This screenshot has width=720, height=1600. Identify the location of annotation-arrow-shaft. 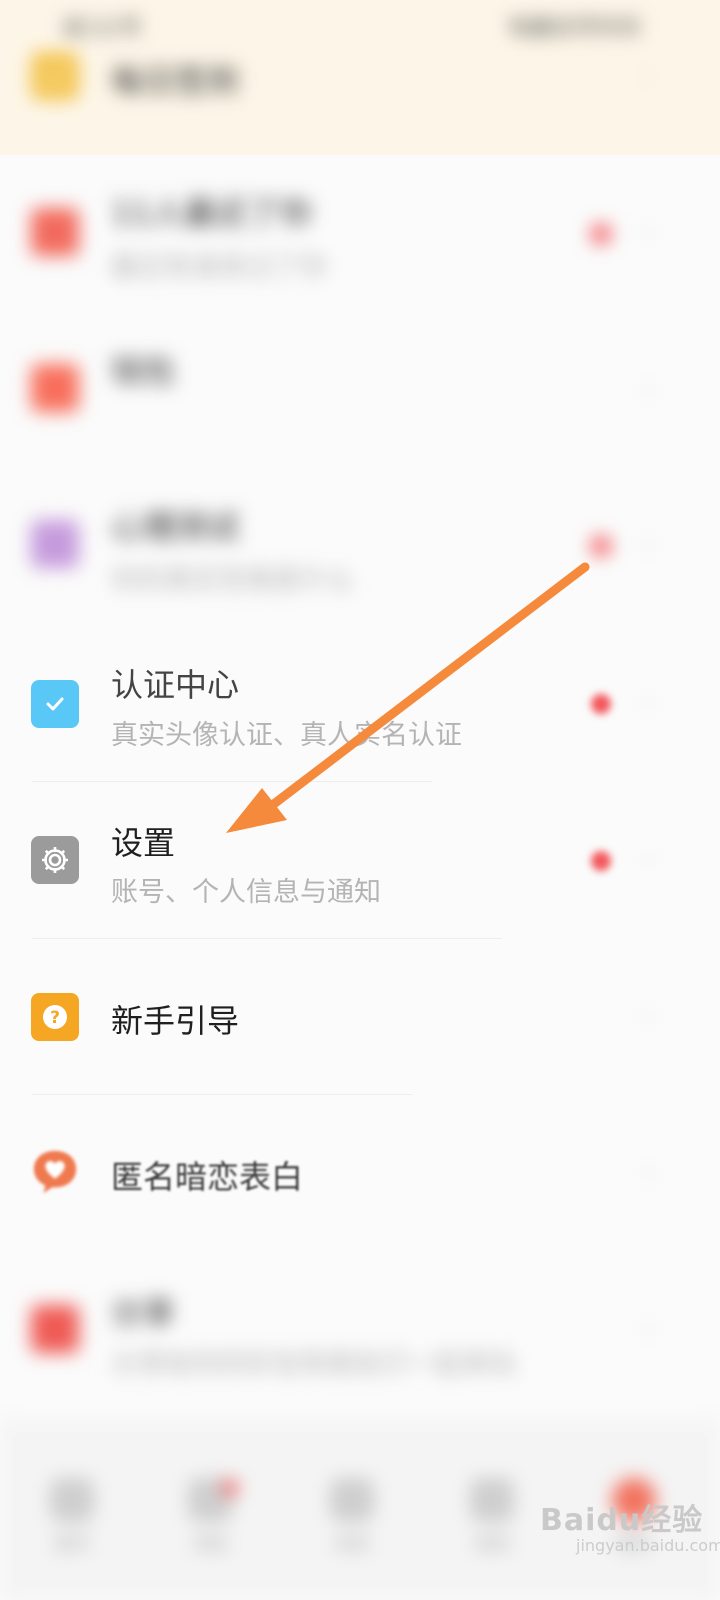
(423, 690).